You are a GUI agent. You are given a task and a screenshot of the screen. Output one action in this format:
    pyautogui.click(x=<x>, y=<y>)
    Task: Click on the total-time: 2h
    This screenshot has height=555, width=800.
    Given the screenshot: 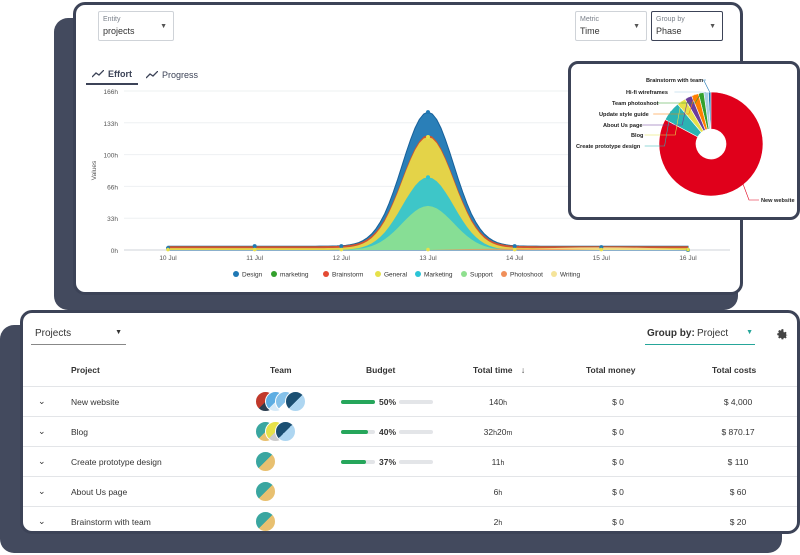 What is the action you would take?
    pyautogui.click(x=498, y=522)
    